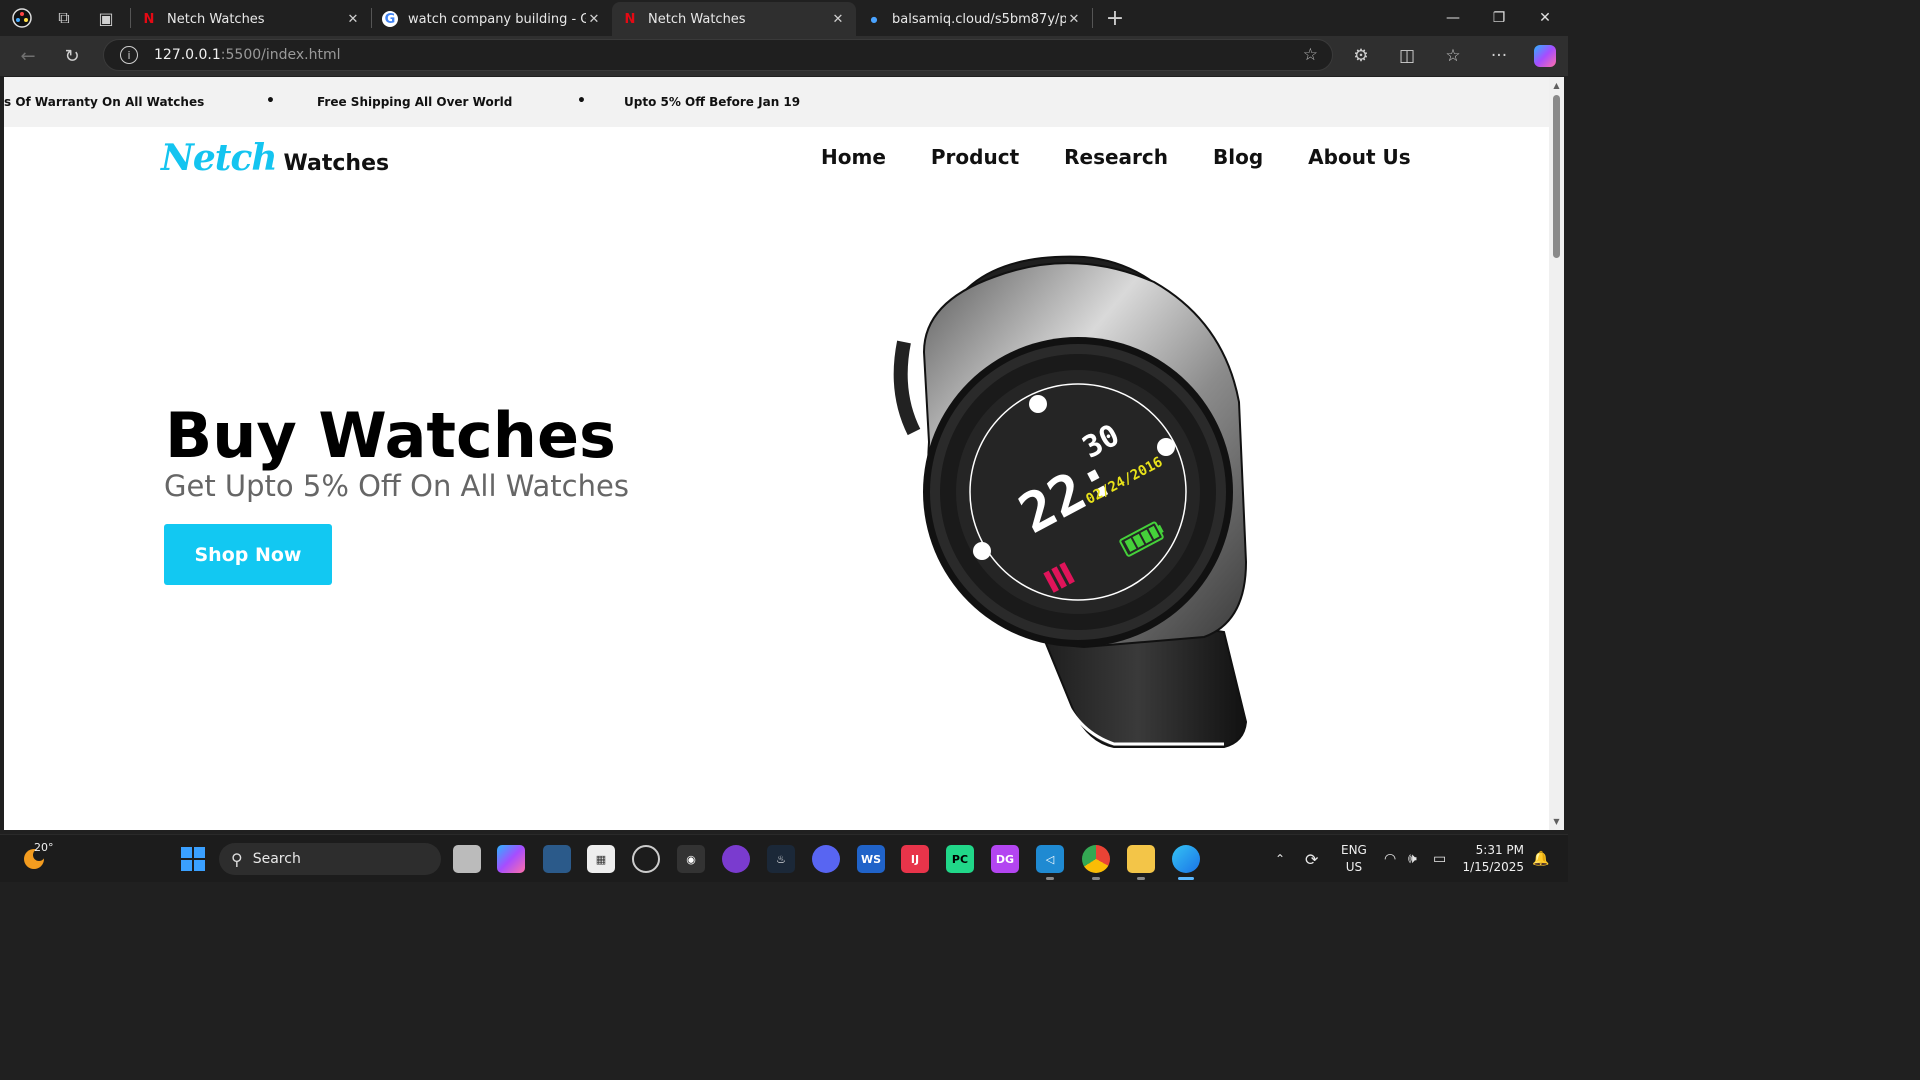 The height and width of the screenshot is (1080, 1920). Describe the element at coordinates (22, 18) in the screenshot. I see `profile-icon` at that location.